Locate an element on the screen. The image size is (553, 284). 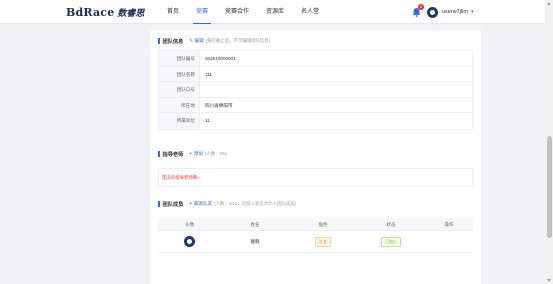
info-value: 202510000001 is located at coordinates (220, 58).